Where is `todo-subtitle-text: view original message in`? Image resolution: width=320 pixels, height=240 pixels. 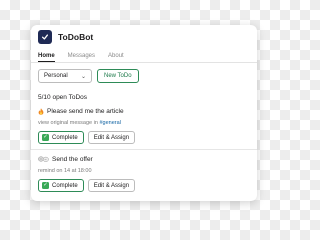
todo-subtitle-text: view original message in is located at coordinates (69, 123).